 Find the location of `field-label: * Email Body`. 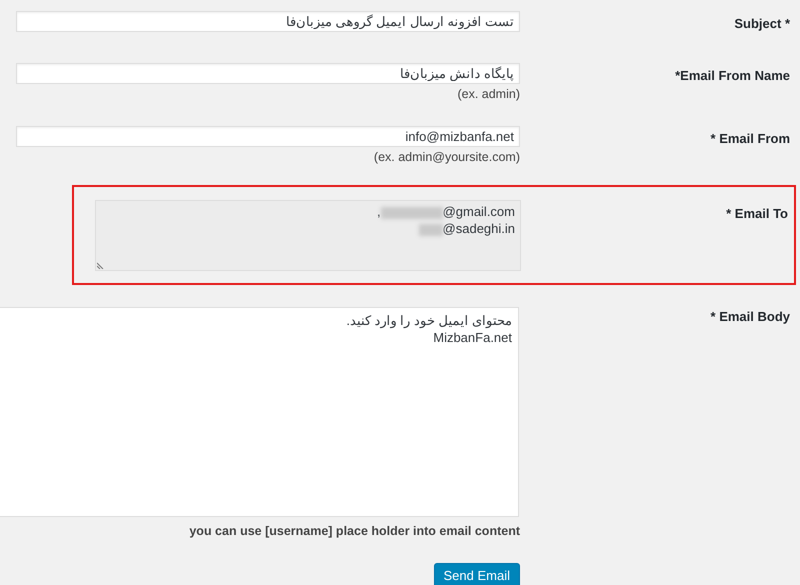

field-label: * Email Body is located at coordinates (750, 316).